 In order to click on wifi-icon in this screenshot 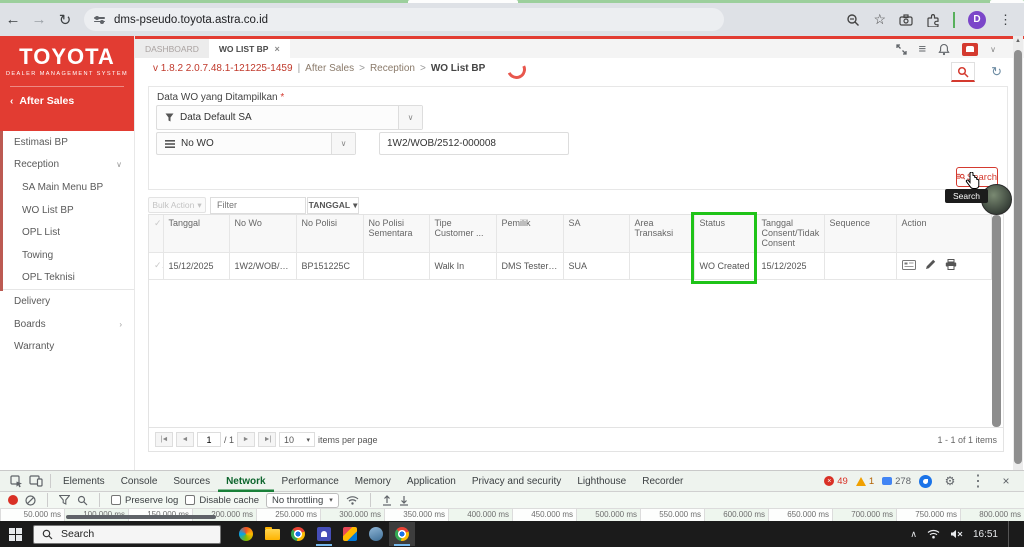, I will do `click(933, 534)`.